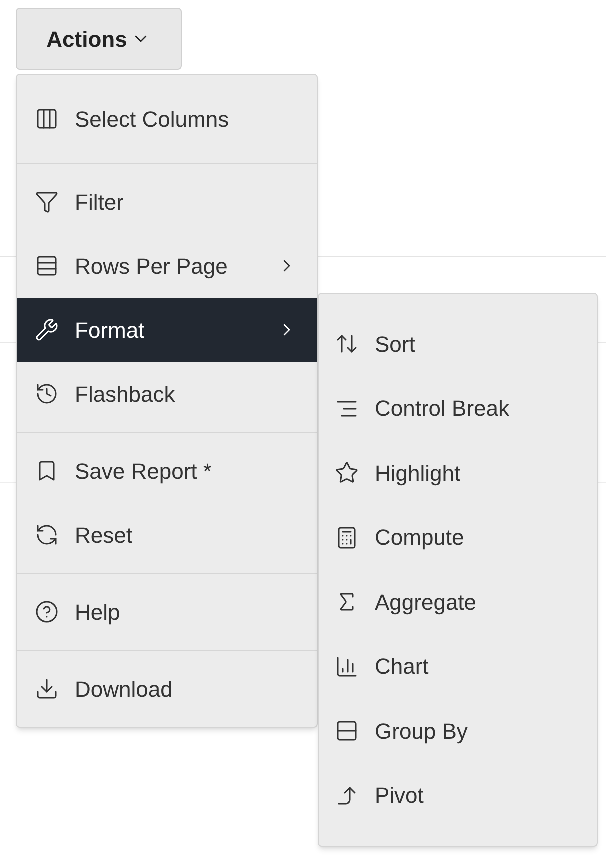 The image size is (606, 856). Describe the element at coordinates (458, 408) in the screenshot. I see `submenu-item: Control Break` at that location.